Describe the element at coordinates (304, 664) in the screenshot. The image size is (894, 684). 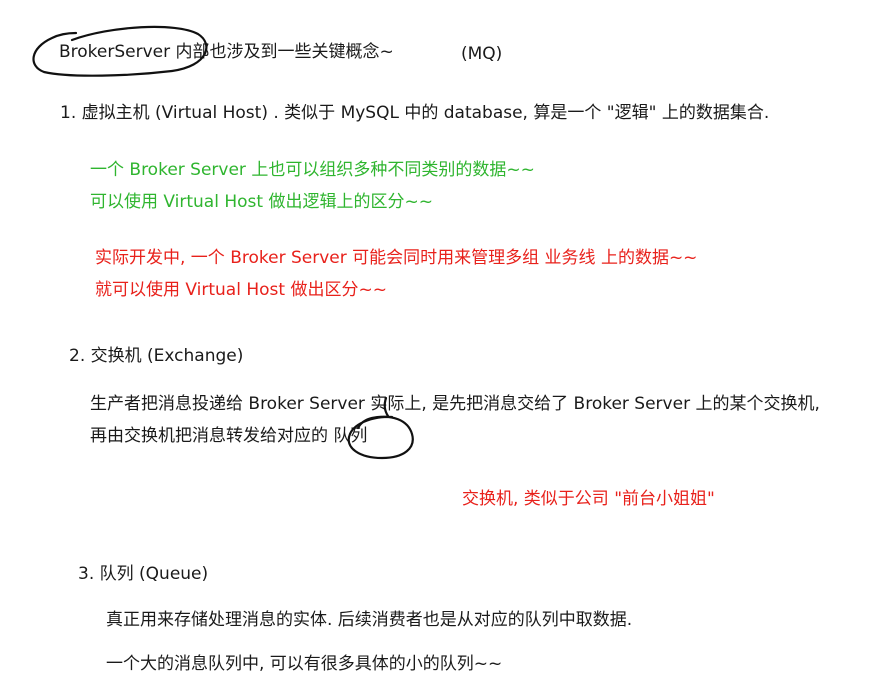
I see `section-3-body-2: 一个大的消息队列中, 可以有很多具体的小的队列~~` at that location.